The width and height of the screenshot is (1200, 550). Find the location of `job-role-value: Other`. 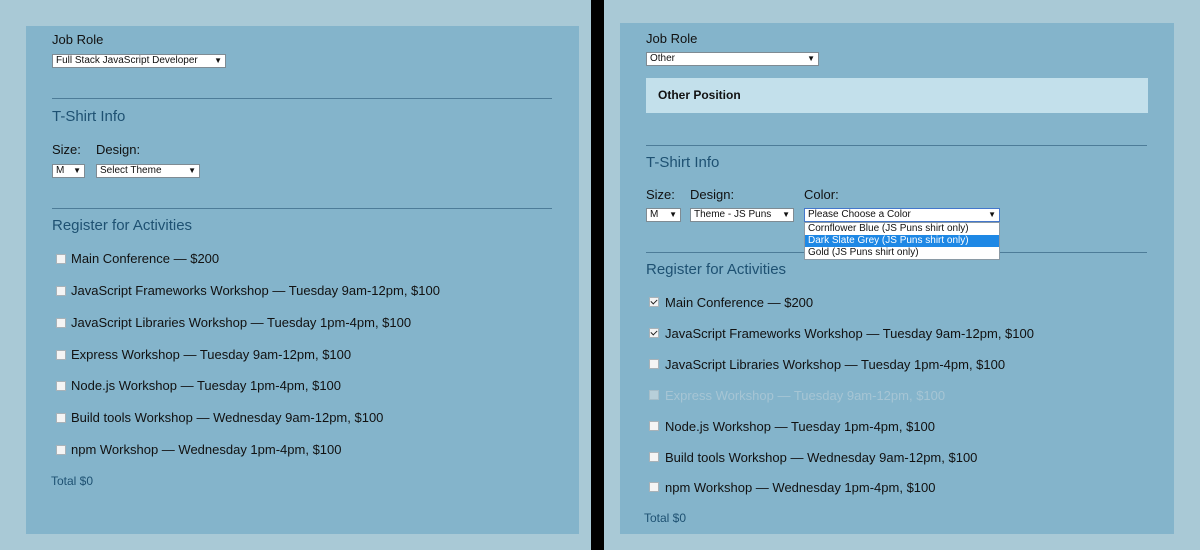

job-role-value: Other is located at coordinates (663, 58).